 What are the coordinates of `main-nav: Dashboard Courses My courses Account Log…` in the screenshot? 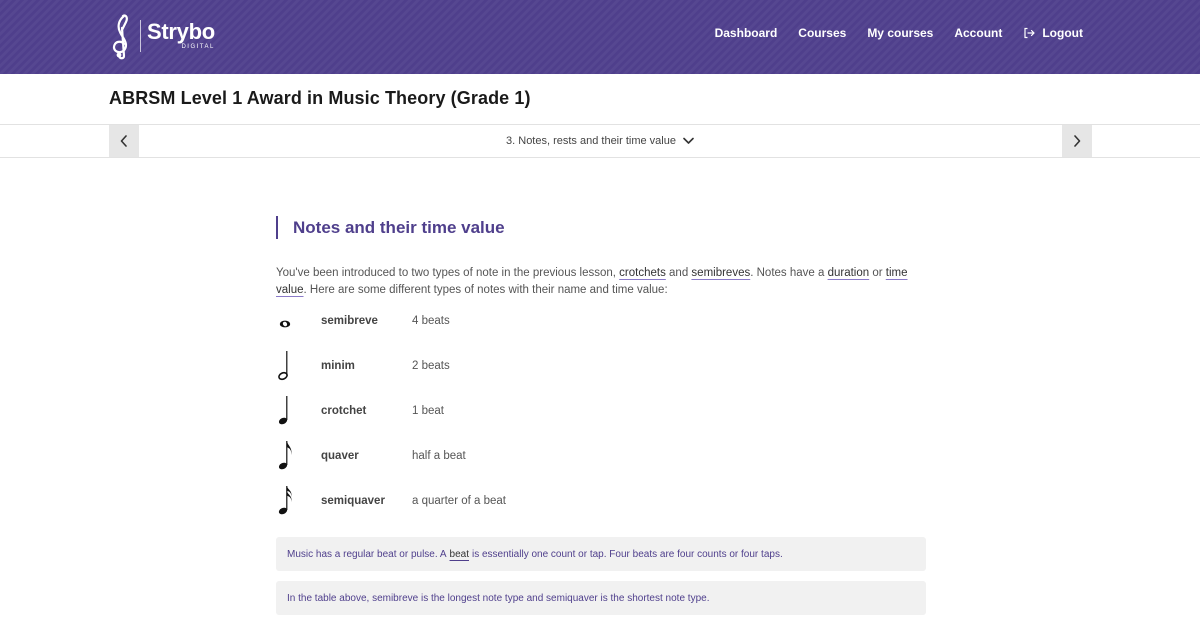 It's located at (899, 33).